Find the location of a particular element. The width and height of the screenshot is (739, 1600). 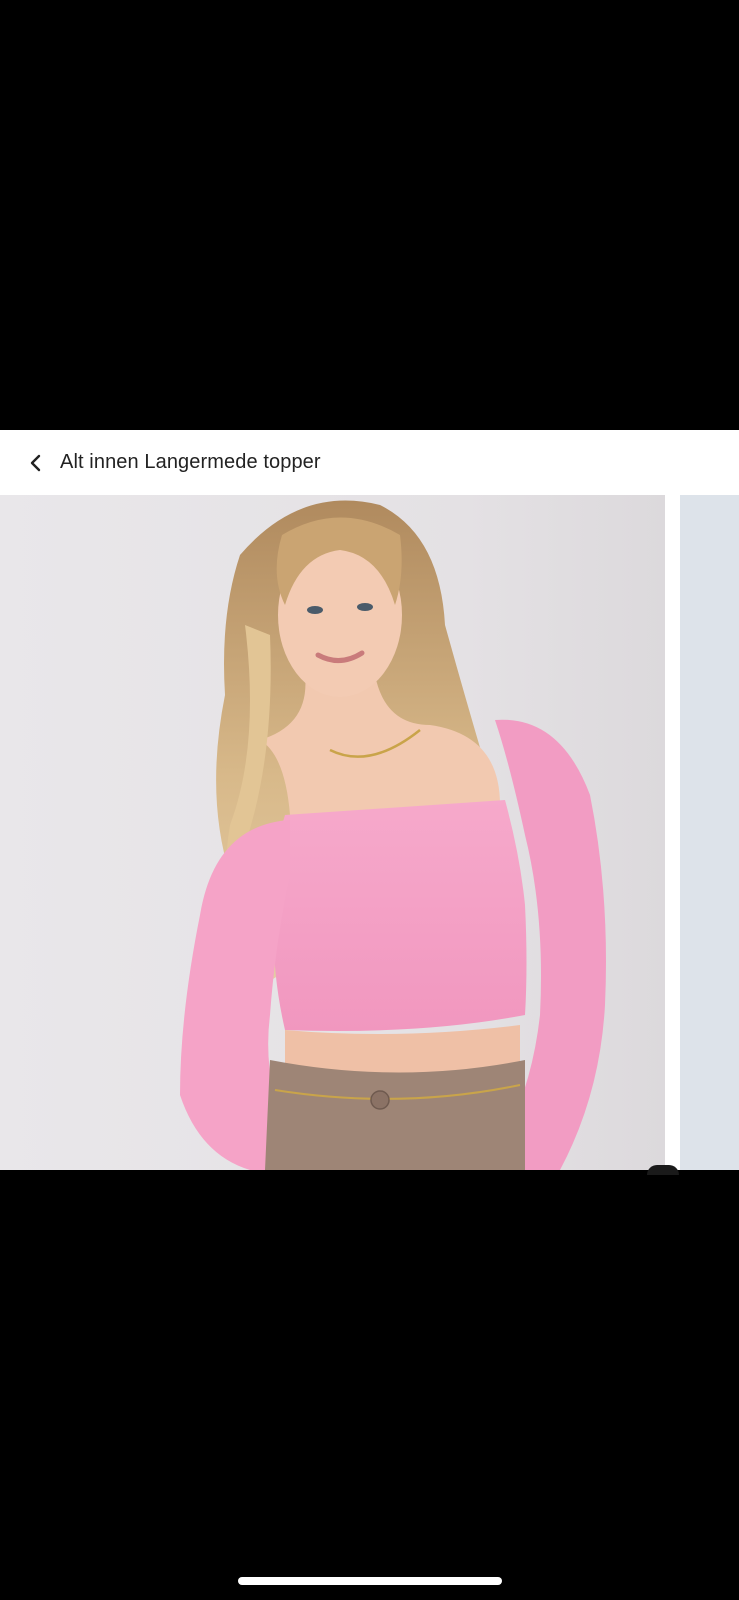

chevron-left-icon is located at coordinates (35, 462).